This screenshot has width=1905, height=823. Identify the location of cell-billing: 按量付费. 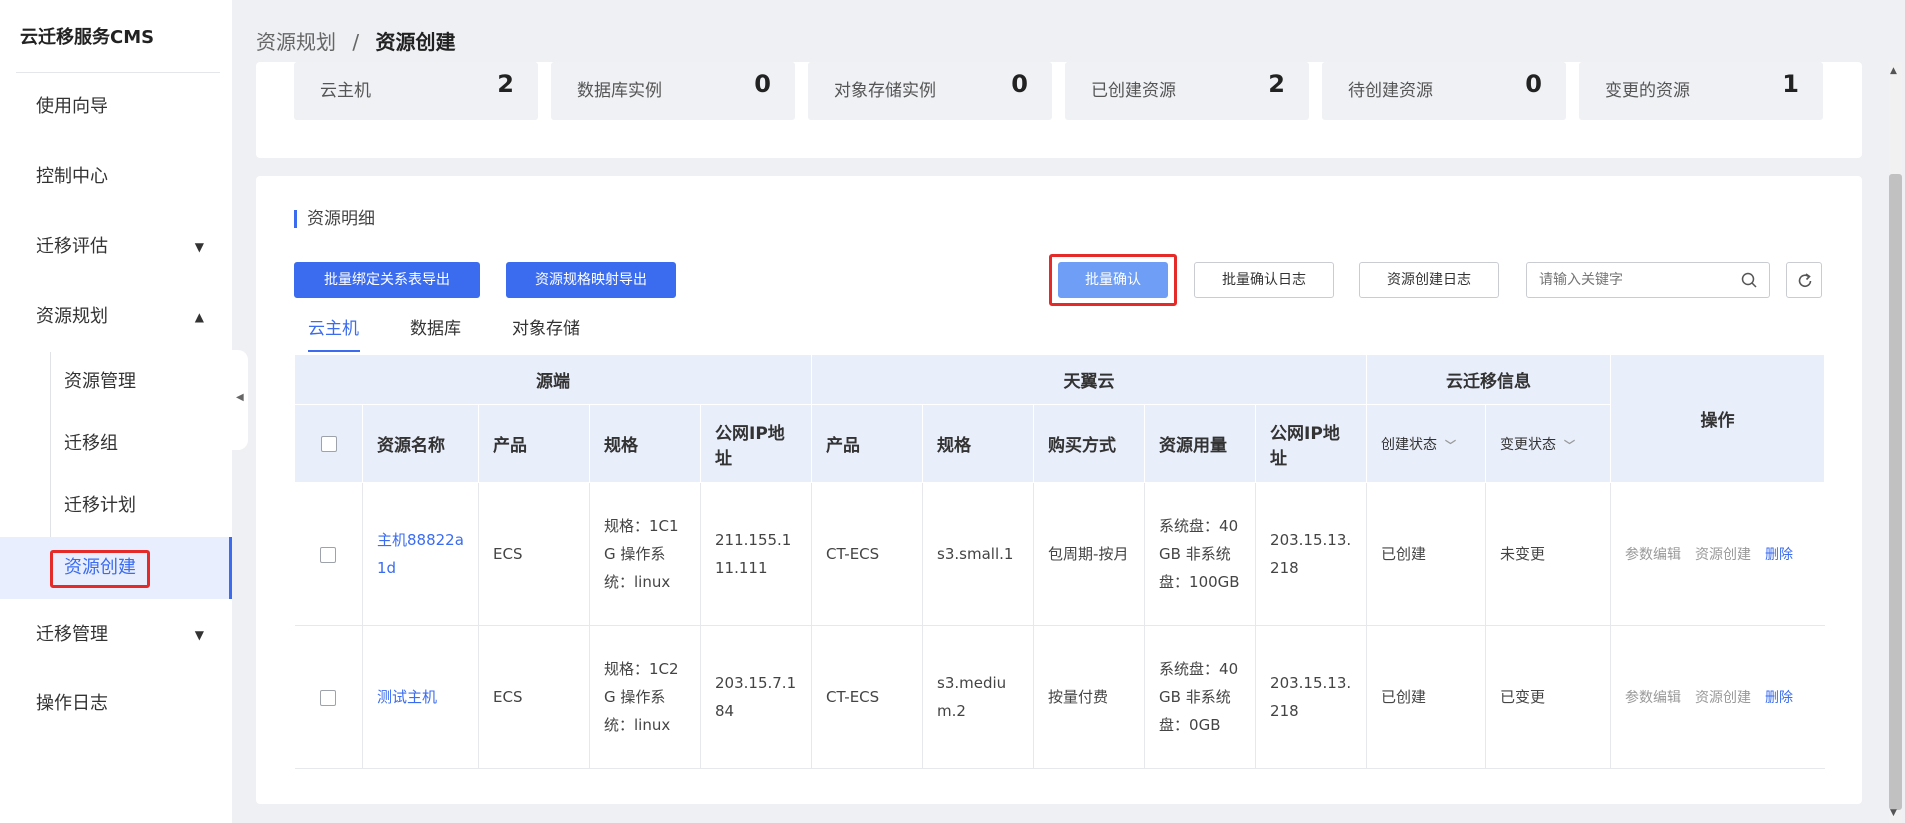
(1089, 697).